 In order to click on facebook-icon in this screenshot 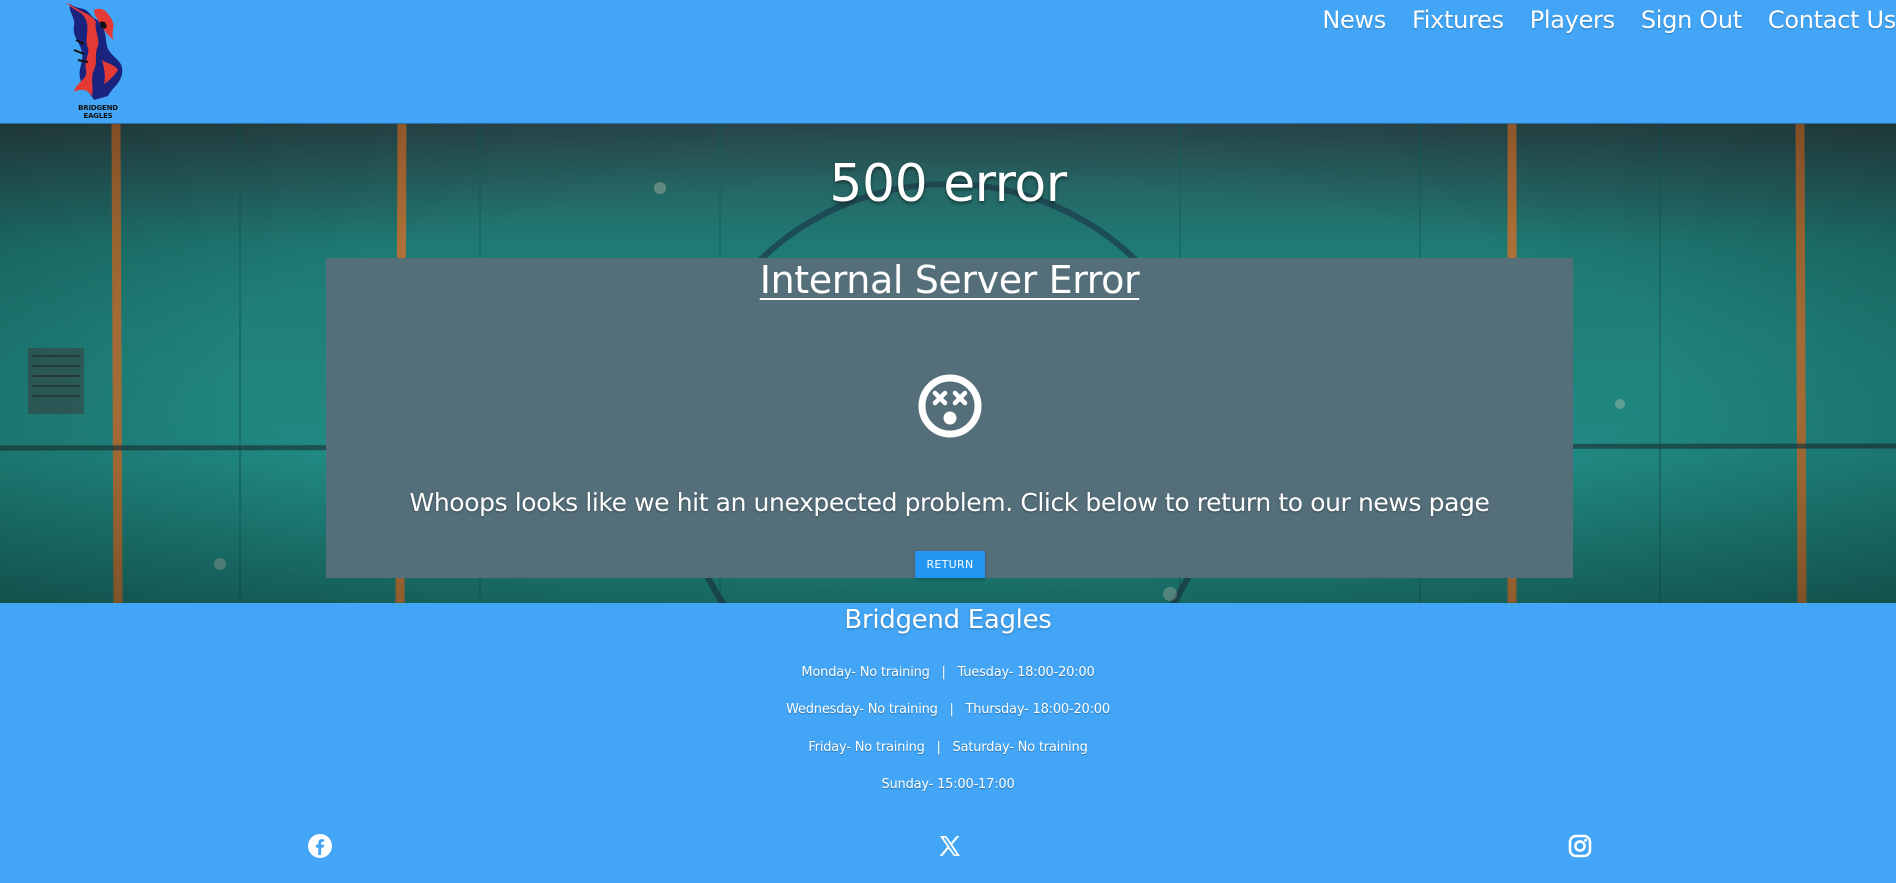, I will do `click(320, 846)`.